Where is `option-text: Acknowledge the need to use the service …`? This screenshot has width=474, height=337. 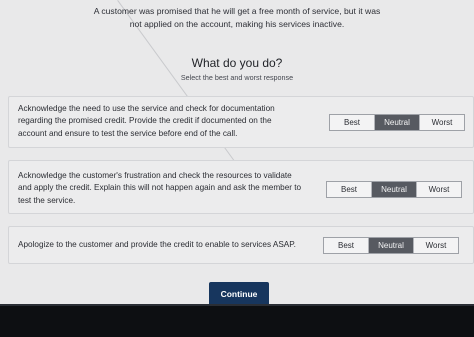 option-text: Acknowledge the need to use the service … is located at coordinates (163, 121).